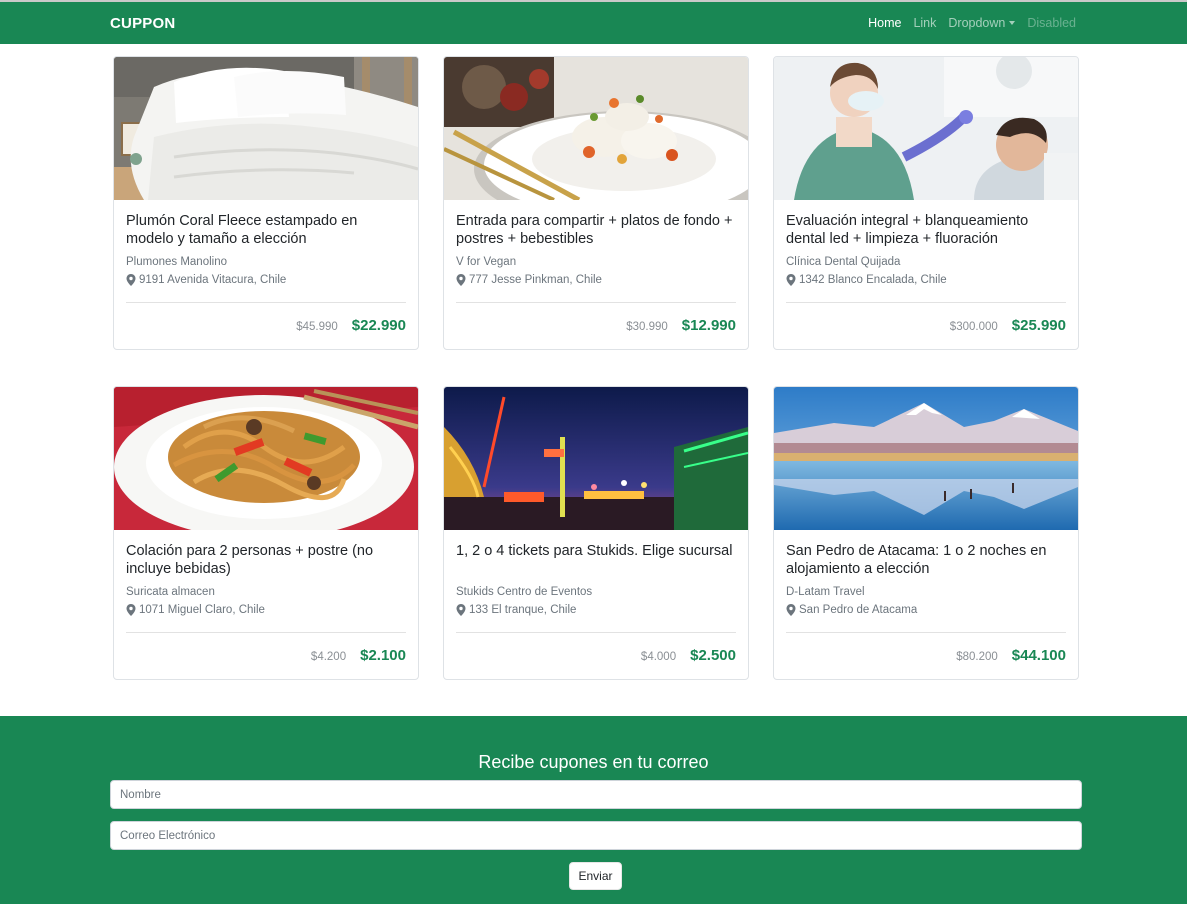 This screenshot has height=904, width=1187. Describe the element at coordinates (213, 280) in the screenshot. I see `deal-location-text: 9191 Avenida Vitacura, Chile` at that location.